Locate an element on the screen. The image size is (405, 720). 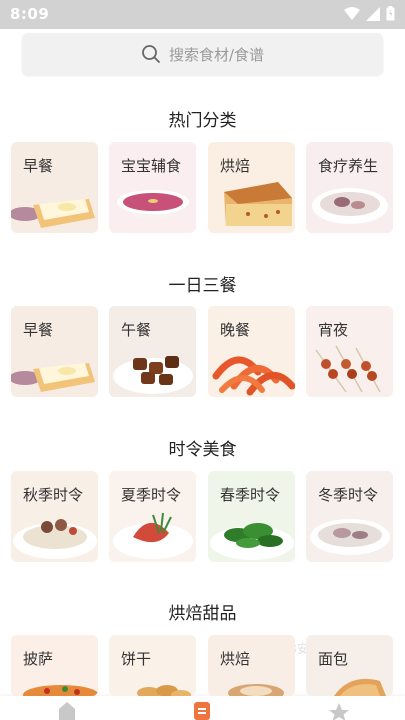
card-pizza: 披萨 is located at coordinates (54, 665).